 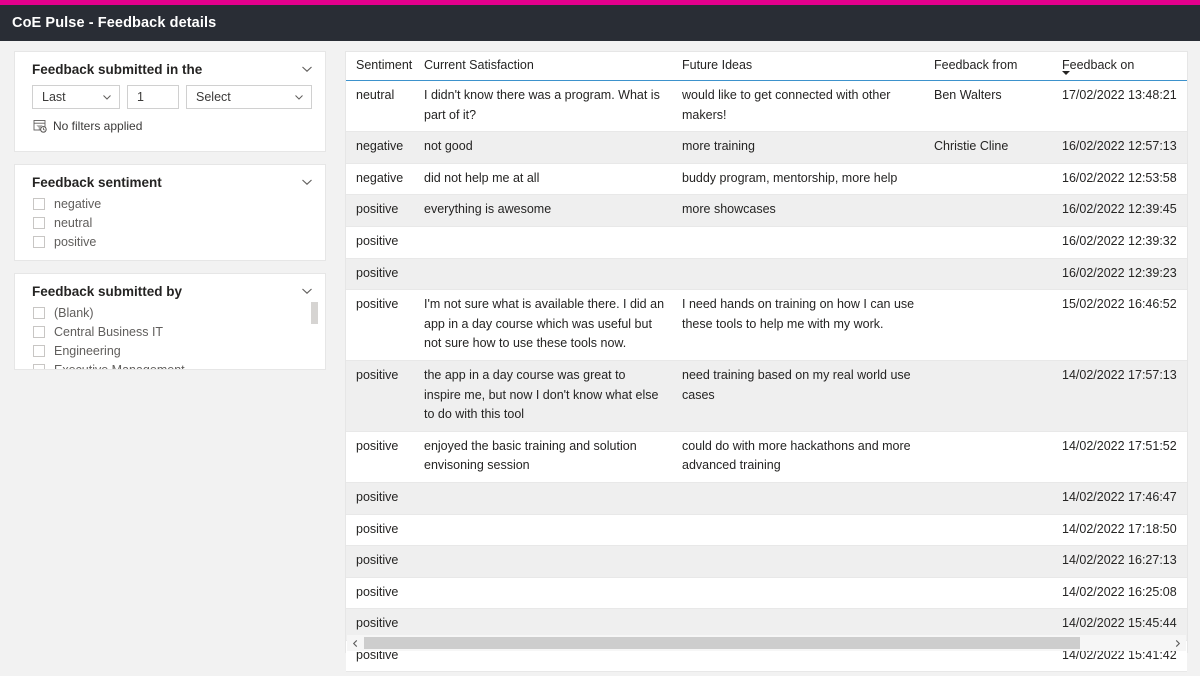 What do you see at coordinates (314, 331) in the screenshot?
I see `submitted-by-scrollbar` at bounding box center [314, 331].